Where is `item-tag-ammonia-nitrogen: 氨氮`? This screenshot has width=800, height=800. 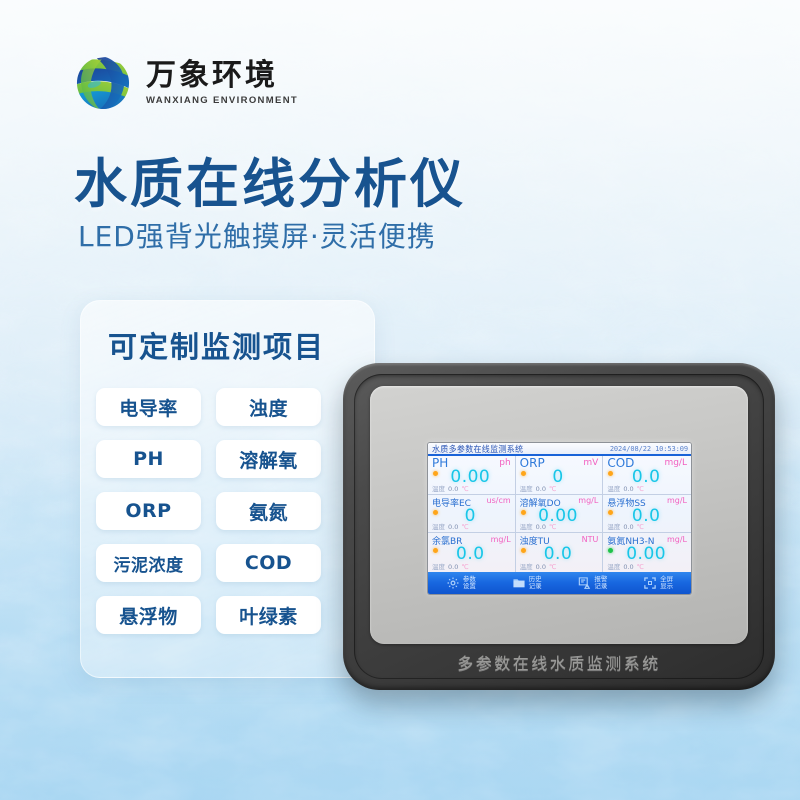 item-tag-ammonia-nitrogen: 氨氮 is located at coordinates (268, 511).